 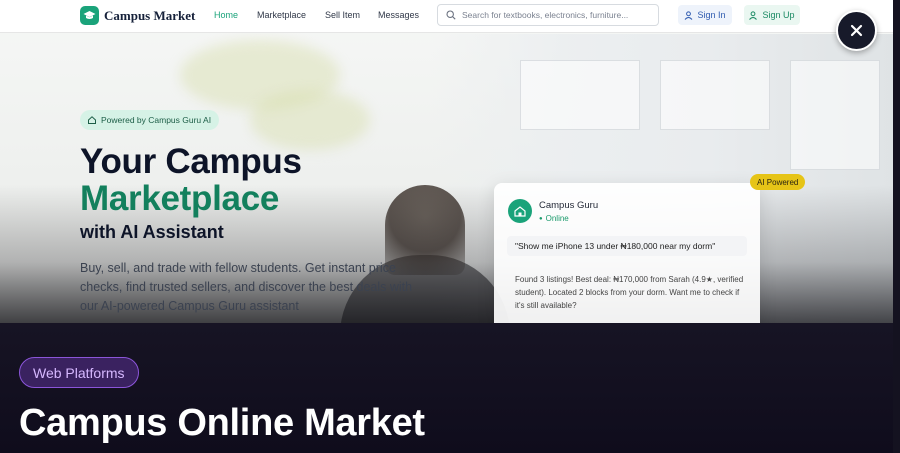 What do you see at coordinates (778, 15) in the screenshot?
I see `sign-up-label: Sign Up` at bounding box center [778, 15].